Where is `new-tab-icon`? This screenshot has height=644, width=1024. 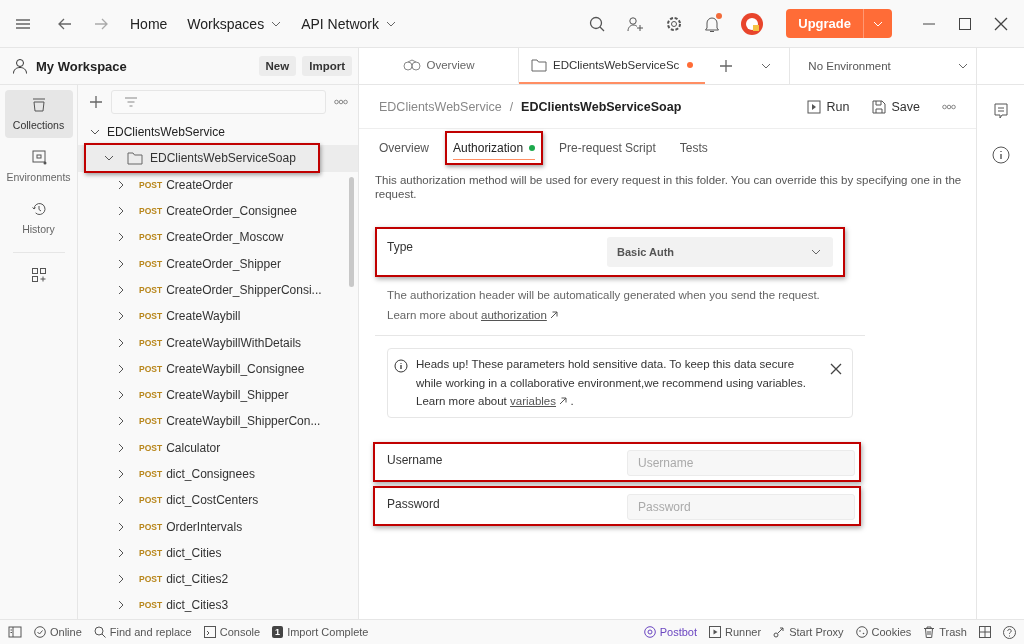 new-tab-icon is located at coordinates (726, 66).